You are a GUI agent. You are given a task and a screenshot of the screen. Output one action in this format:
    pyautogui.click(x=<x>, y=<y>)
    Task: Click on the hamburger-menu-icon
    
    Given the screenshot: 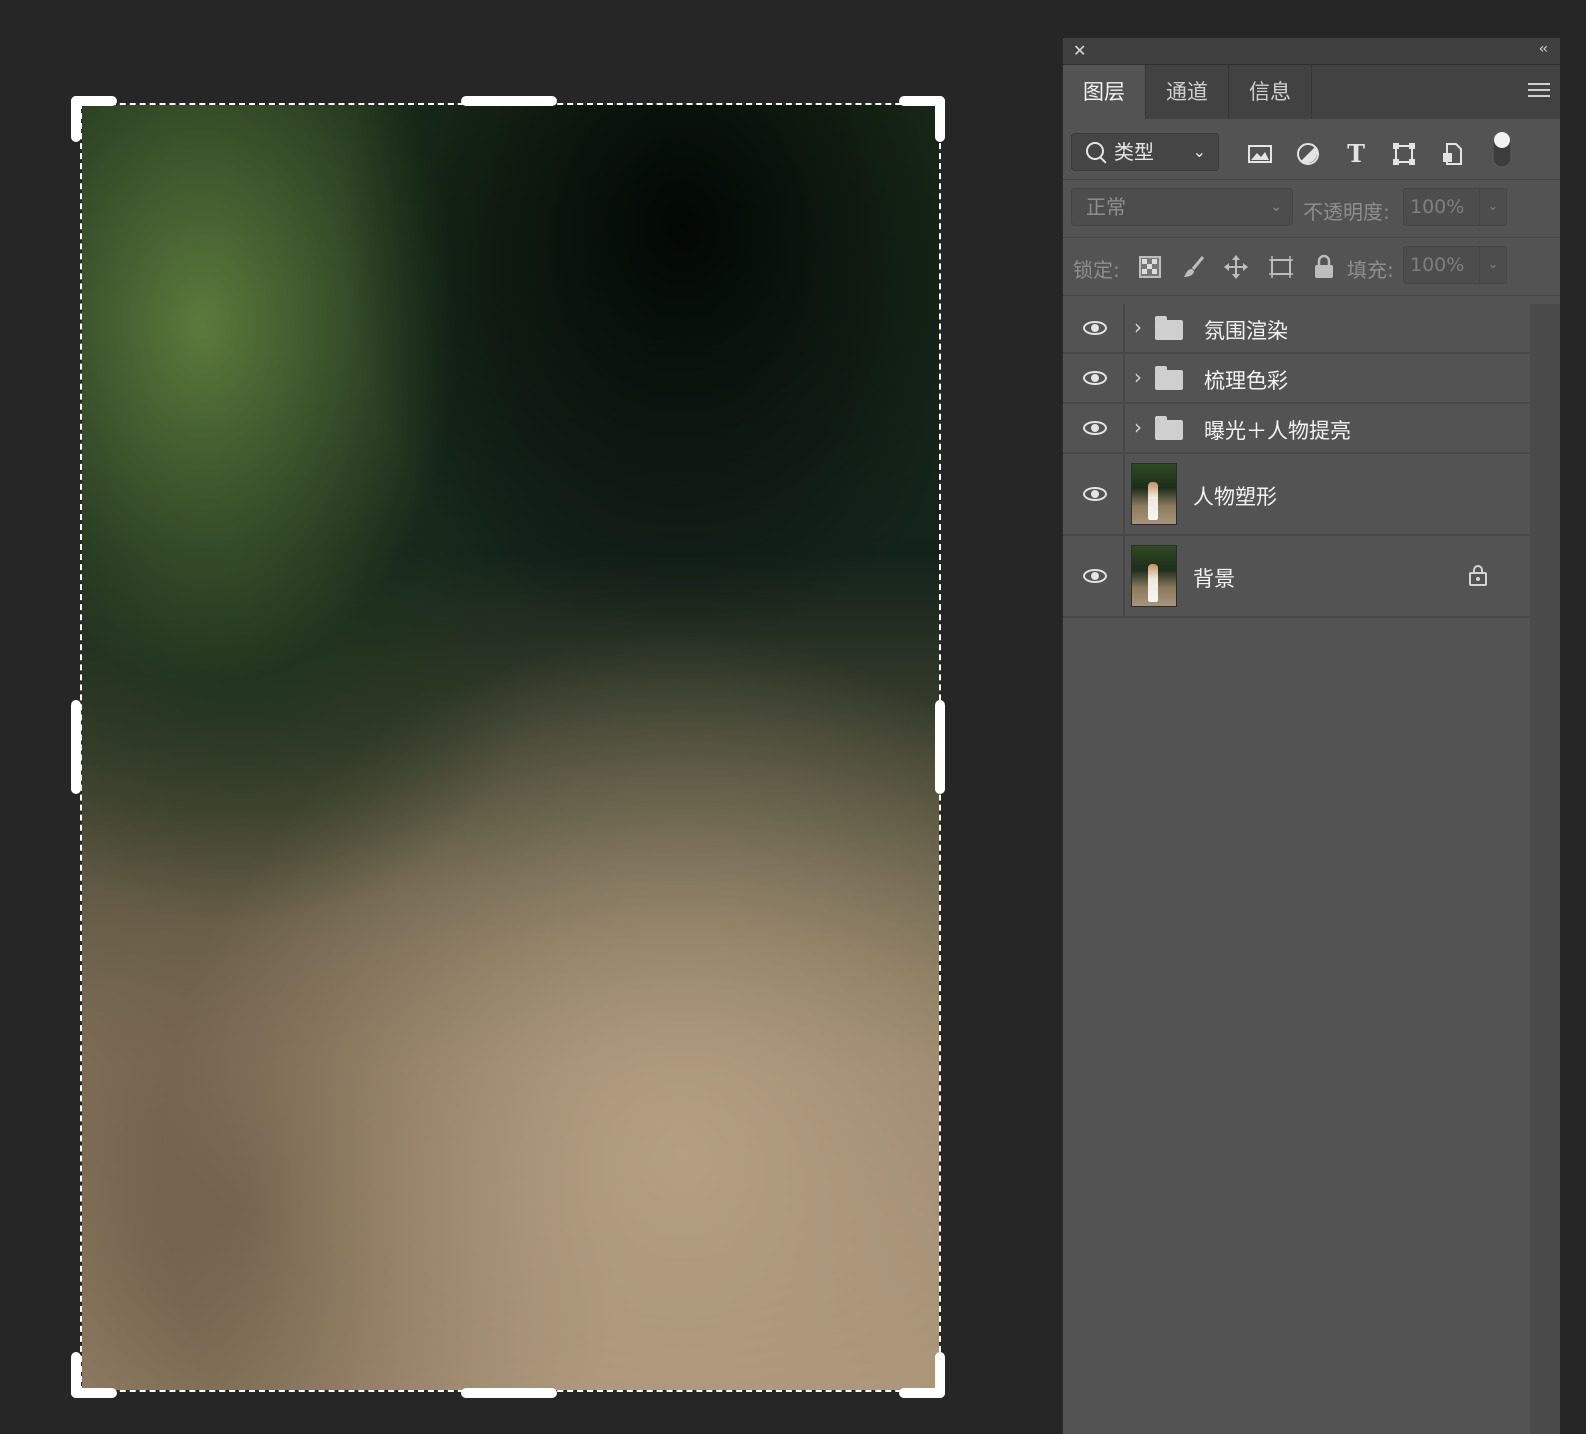 What is the action you would take?
    pyautogui.click(x=1539, y=92)
    